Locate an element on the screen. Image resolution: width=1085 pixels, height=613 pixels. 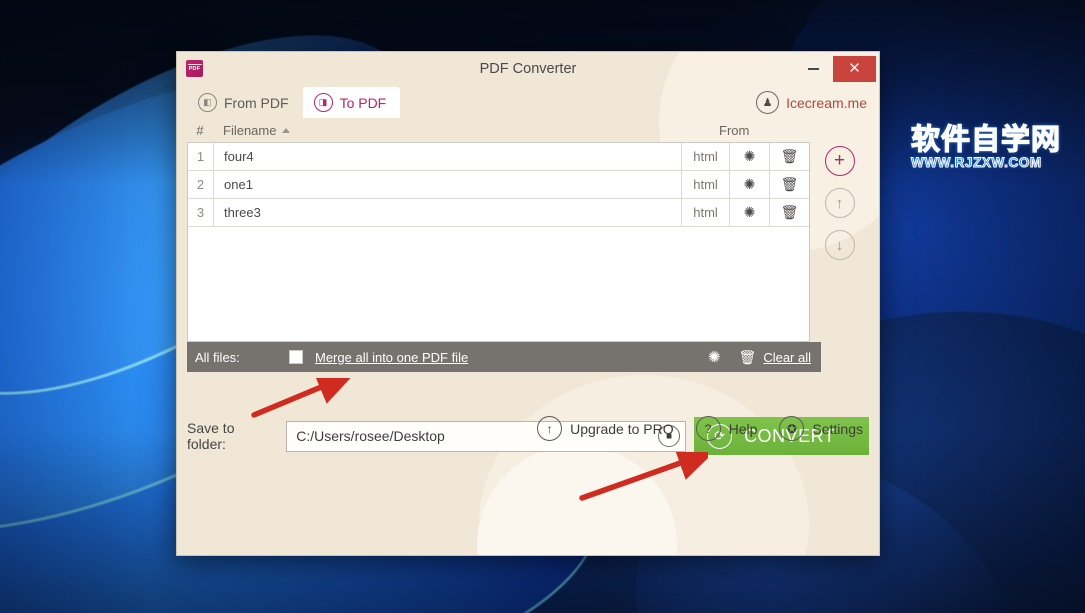
save-to-folder-label: Save to folder: is located at coordinates (211, 436).